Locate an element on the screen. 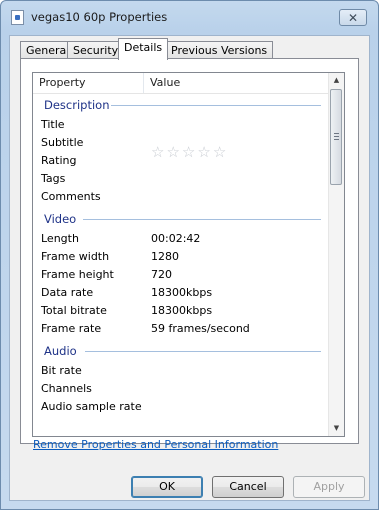 The width and height of the screenshot is (379, 510). title-bar: vegas10 60p Properties ✕ is located at coordinates (189, 18).